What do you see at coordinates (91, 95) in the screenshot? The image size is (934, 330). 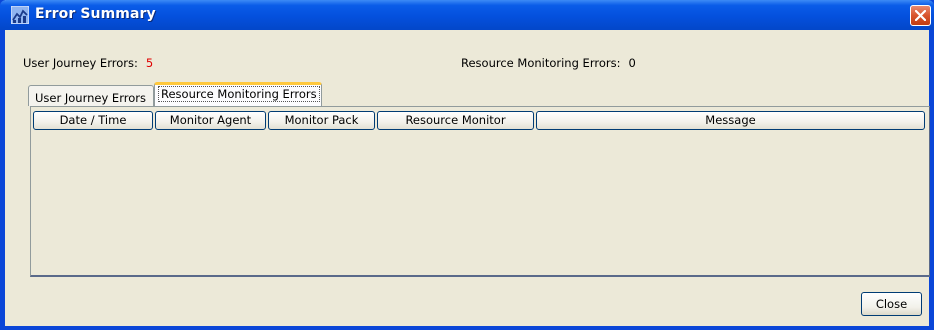 I see `tab-user-journey-errors: User Journey Errors` at bounding box center [91, 95].